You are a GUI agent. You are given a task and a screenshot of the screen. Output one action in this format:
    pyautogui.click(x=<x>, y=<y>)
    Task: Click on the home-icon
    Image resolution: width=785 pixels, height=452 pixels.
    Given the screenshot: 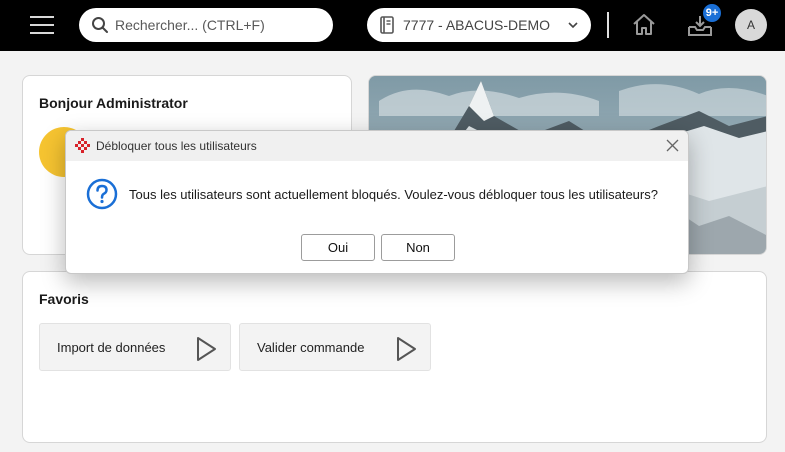 What is the action you would take?
    pyautogui.click(x=644, y=25)
    